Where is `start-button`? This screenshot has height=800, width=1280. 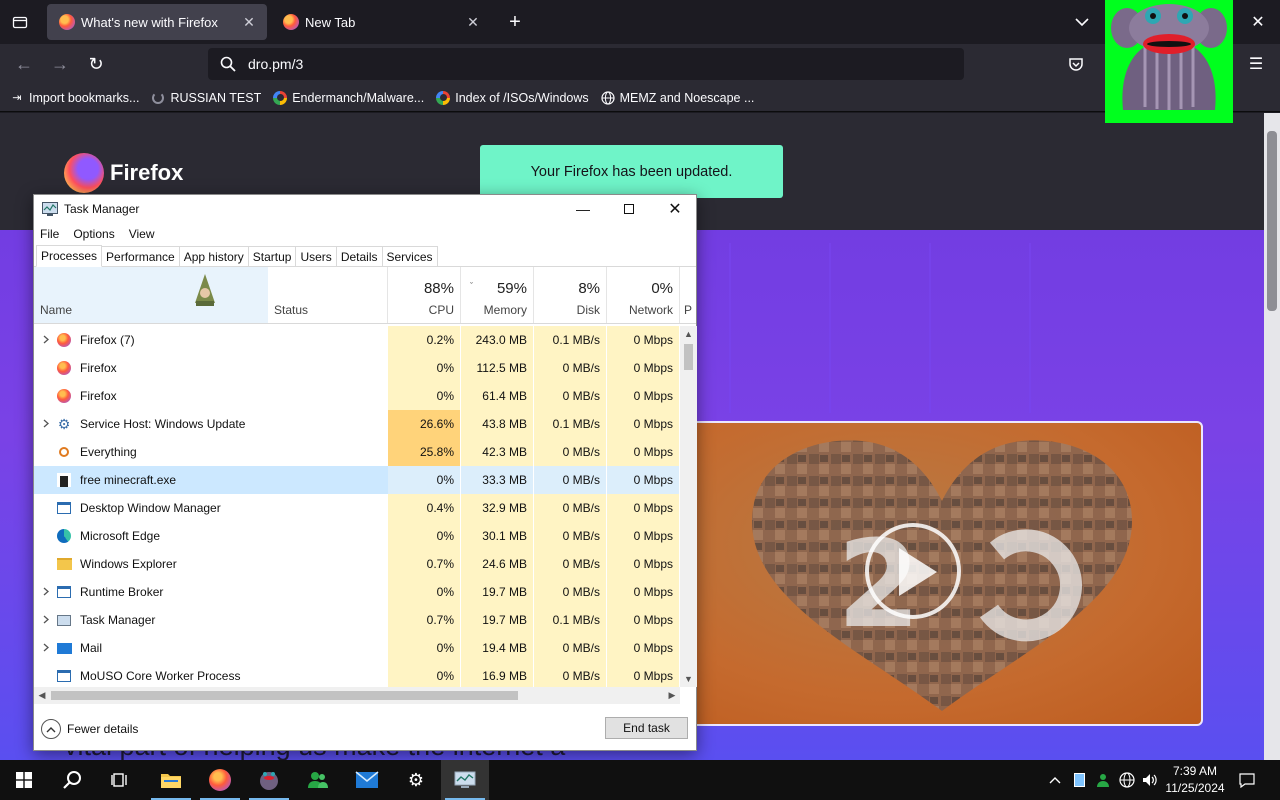
start-button is located at coordinates (24, 780).